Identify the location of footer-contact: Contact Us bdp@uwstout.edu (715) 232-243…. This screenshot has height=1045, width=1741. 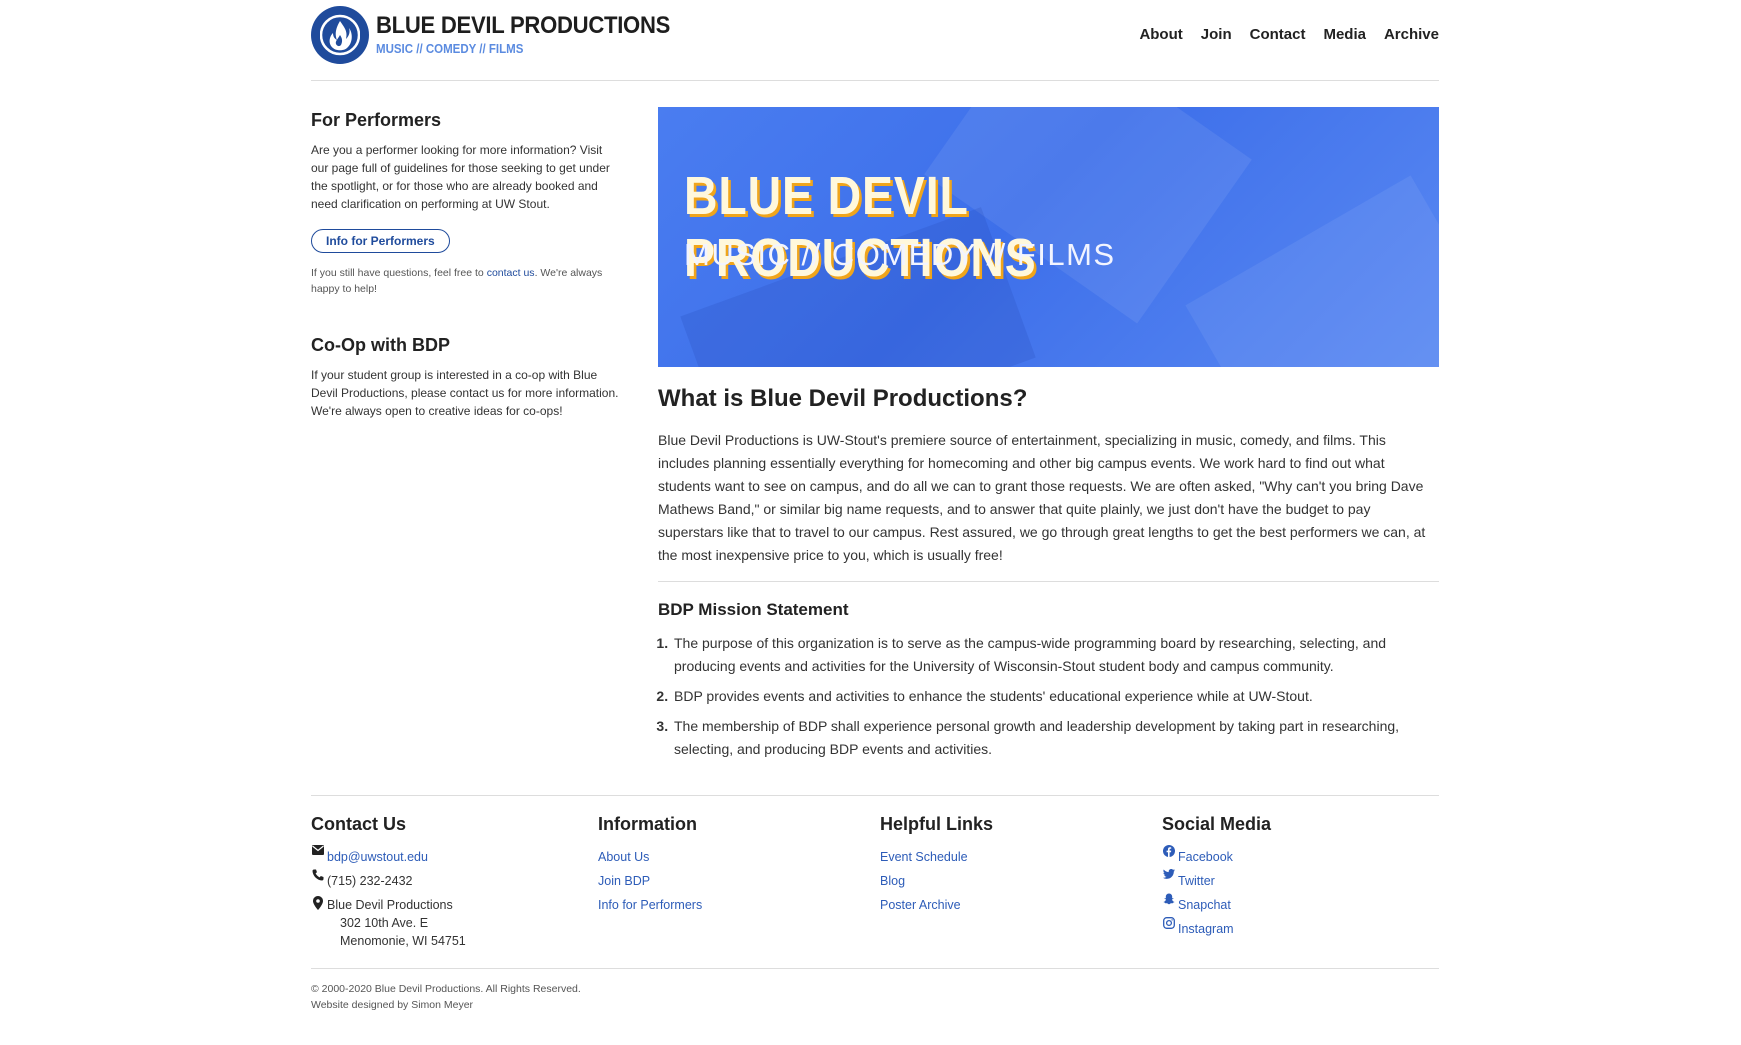
(388, 882).